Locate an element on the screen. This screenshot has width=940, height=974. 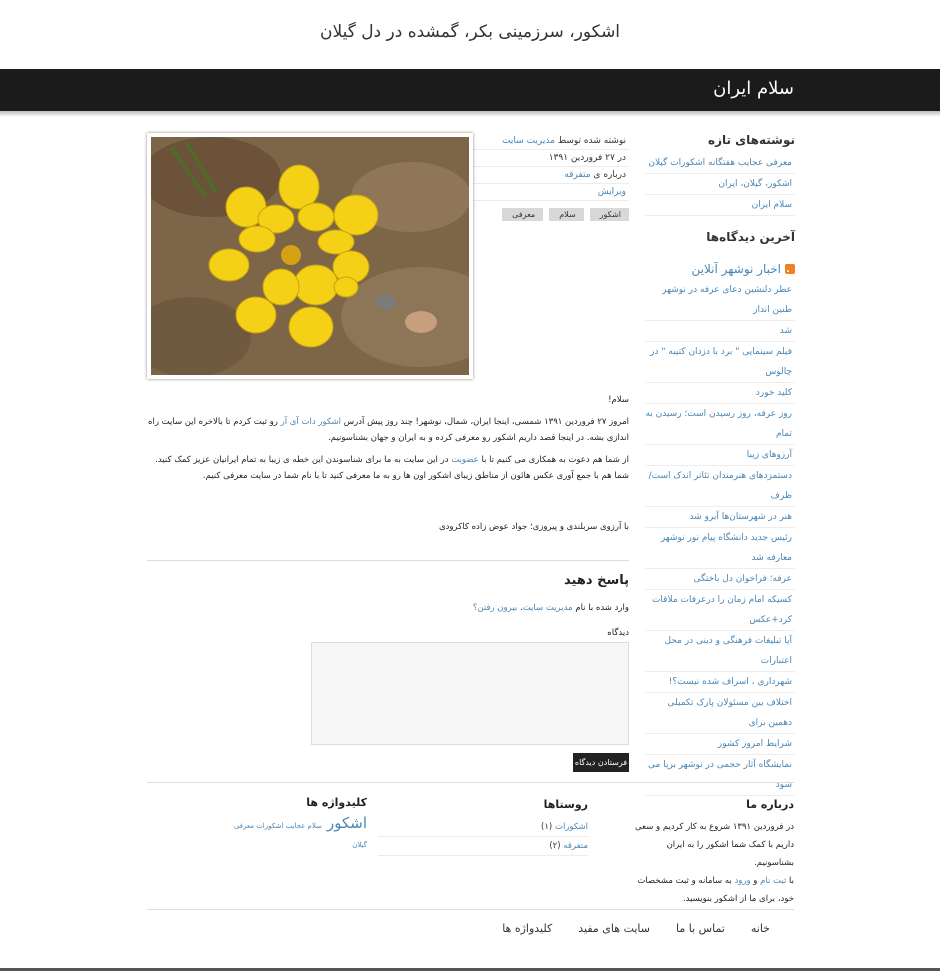
register-link: ثبت نام is located at coordinates (773, 881).